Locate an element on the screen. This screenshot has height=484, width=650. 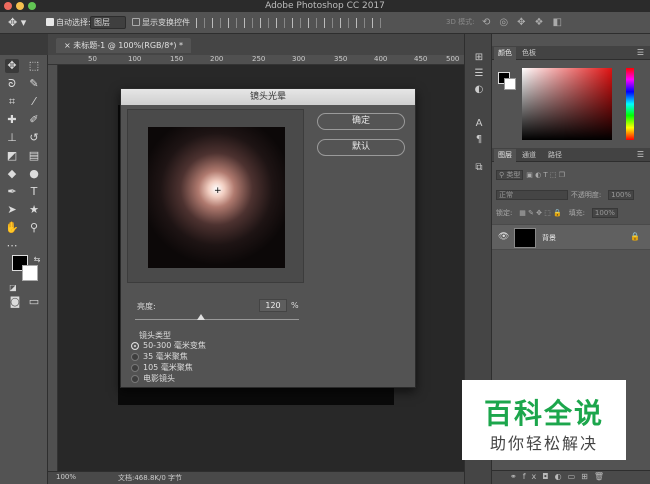
adjustments-panel-icon: ◐ is located at coordinates (479, 90).